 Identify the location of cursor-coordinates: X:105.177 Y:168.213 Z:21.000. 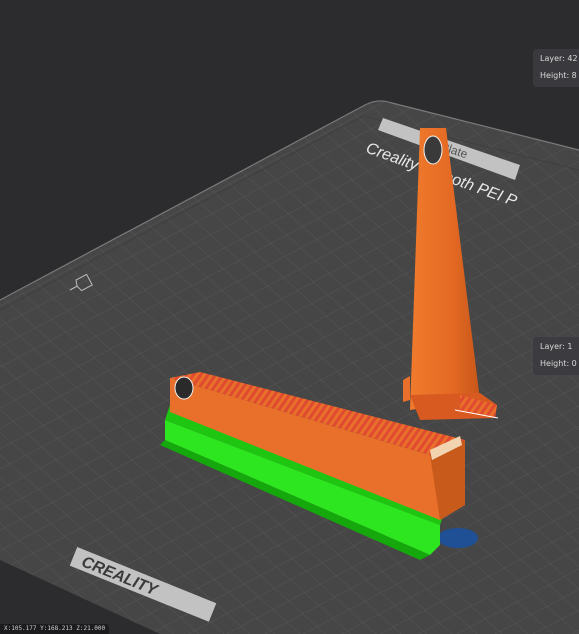
(55, 629).